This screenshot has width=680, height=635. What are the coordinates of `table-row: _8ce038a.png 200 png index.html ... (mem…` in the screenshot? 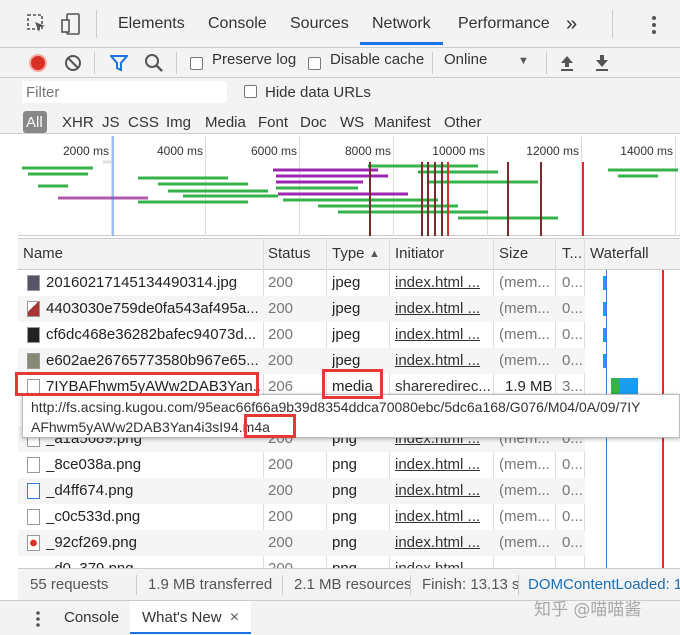 It's located at (301, 465).